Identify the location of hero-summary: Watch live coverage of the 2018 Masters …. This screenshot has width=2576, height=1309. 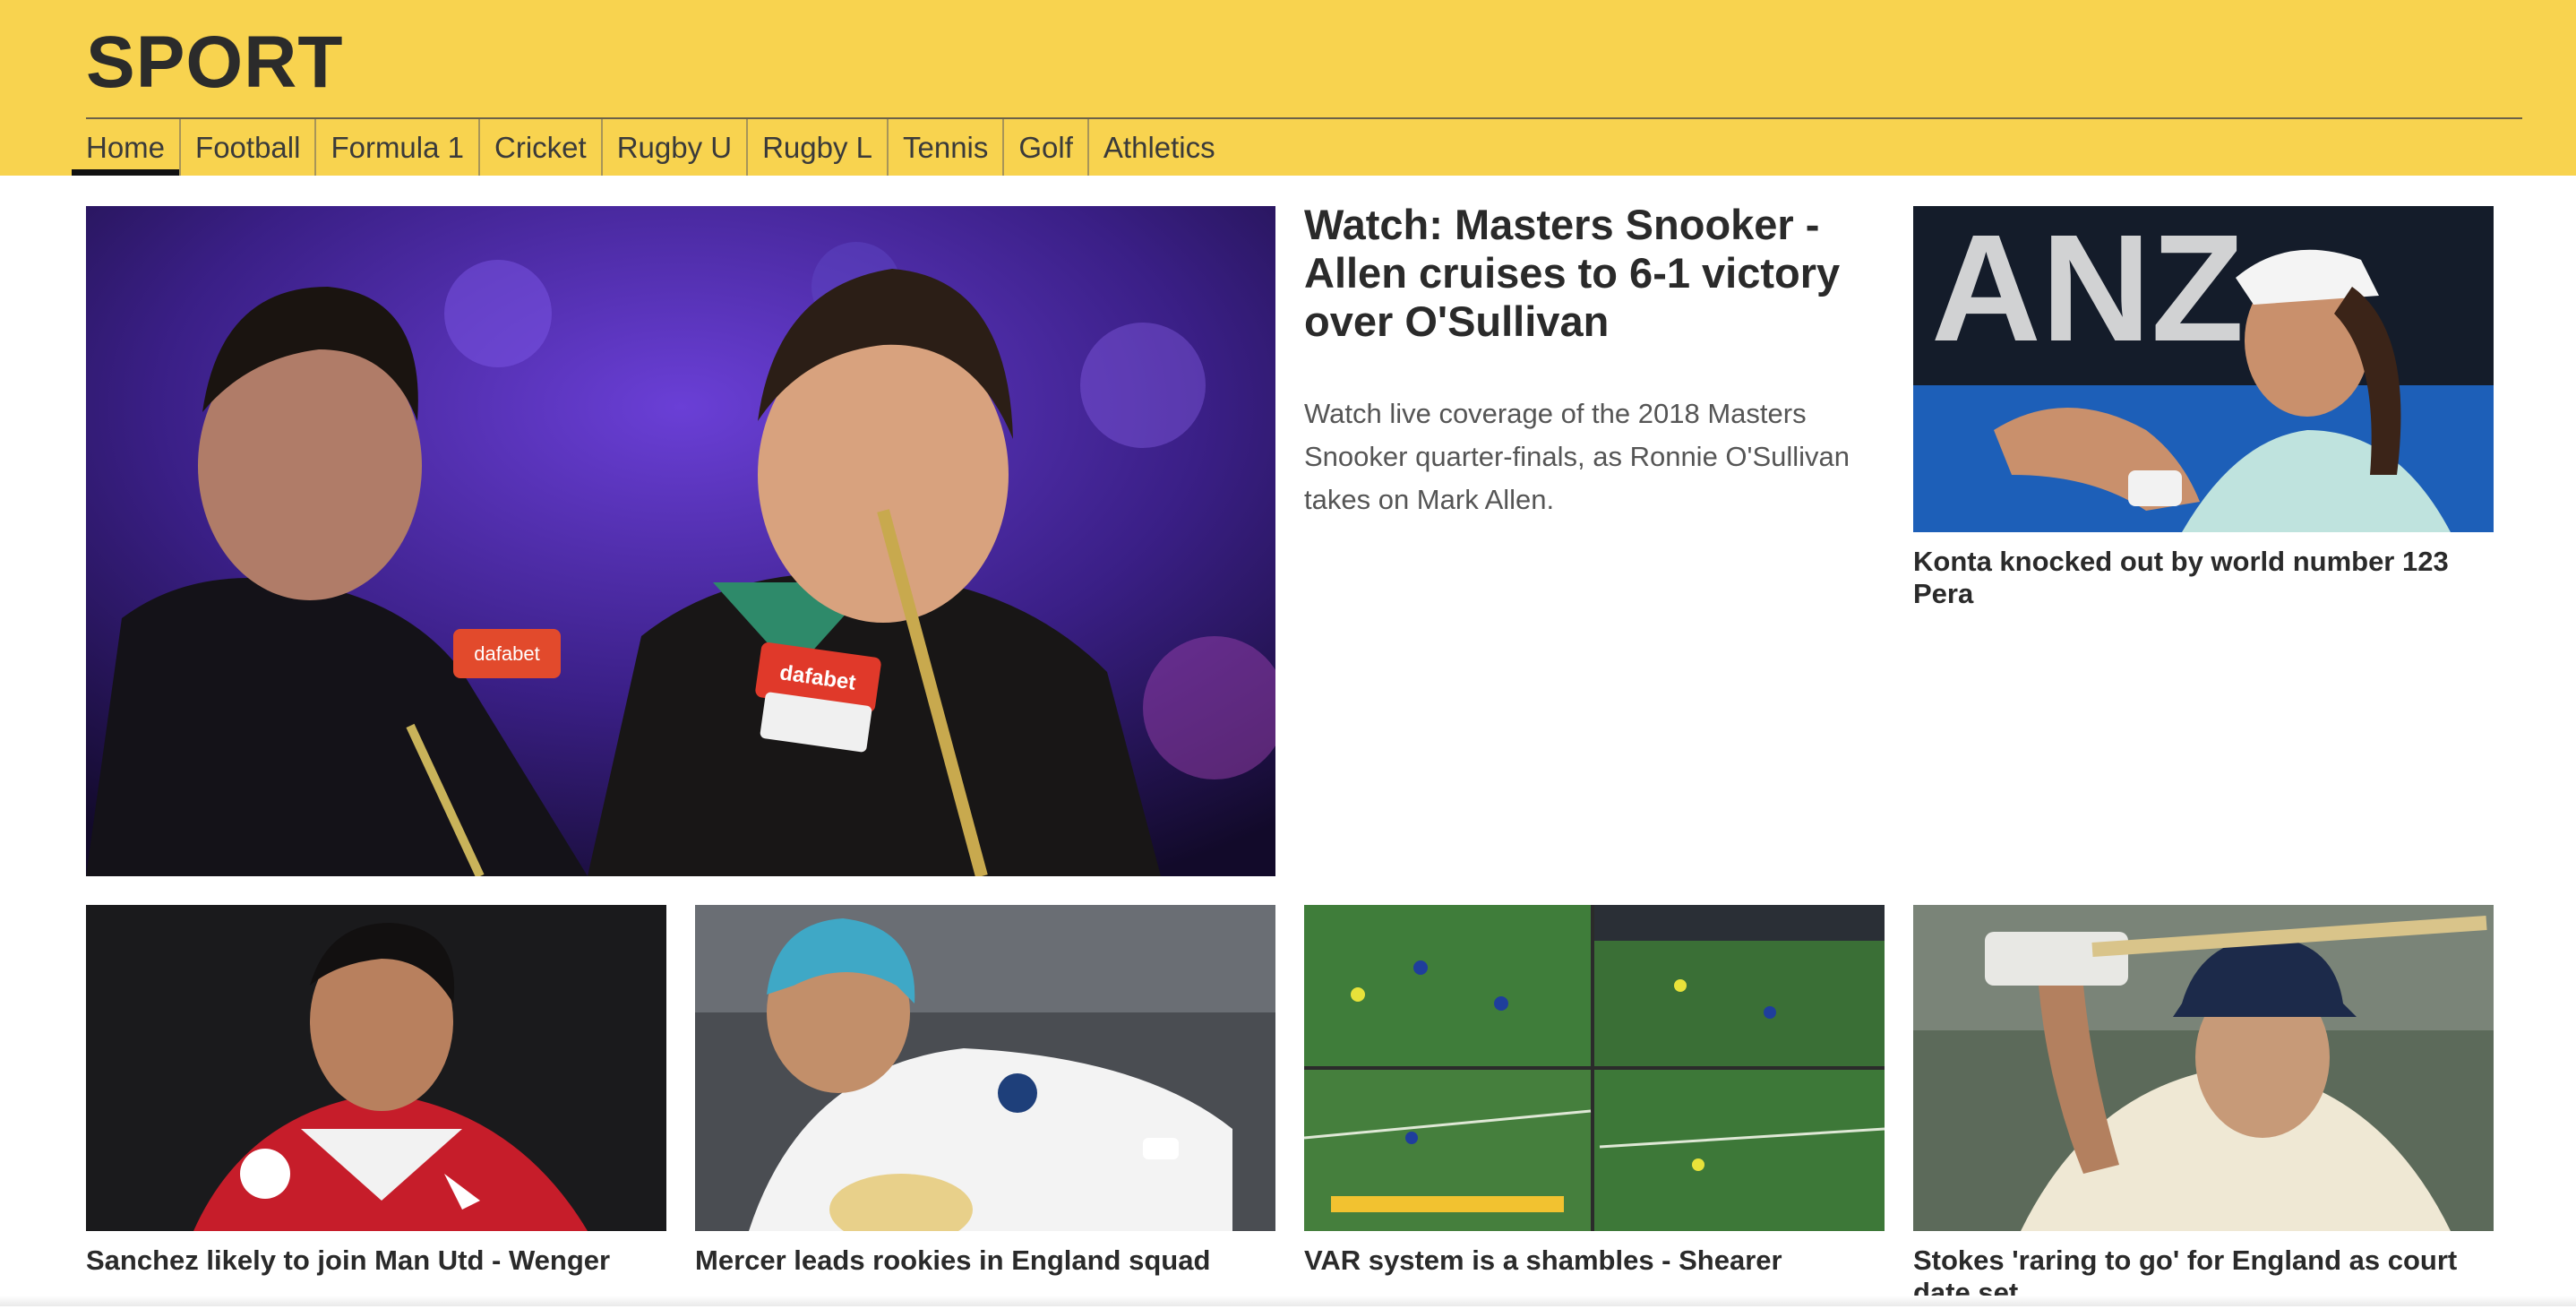
(1577, 457).